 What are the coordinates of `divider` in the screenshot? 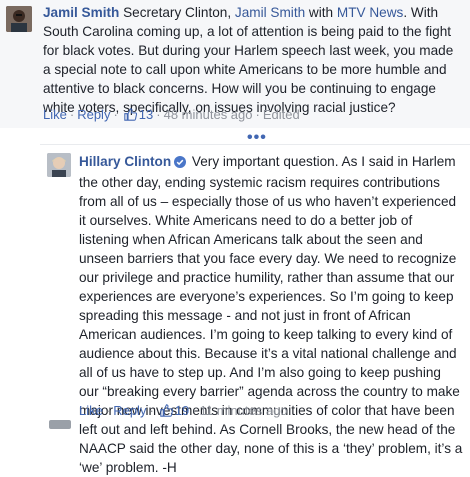 It's located at (255, 144).